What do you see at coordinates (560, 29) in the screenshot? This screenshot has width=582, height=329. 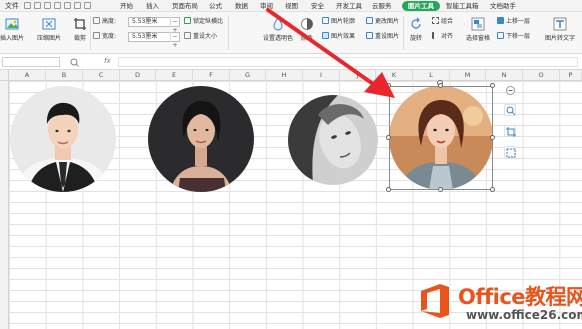 I see `picture-to-text-button: 图片转文字` at bounding box center [560, 29].